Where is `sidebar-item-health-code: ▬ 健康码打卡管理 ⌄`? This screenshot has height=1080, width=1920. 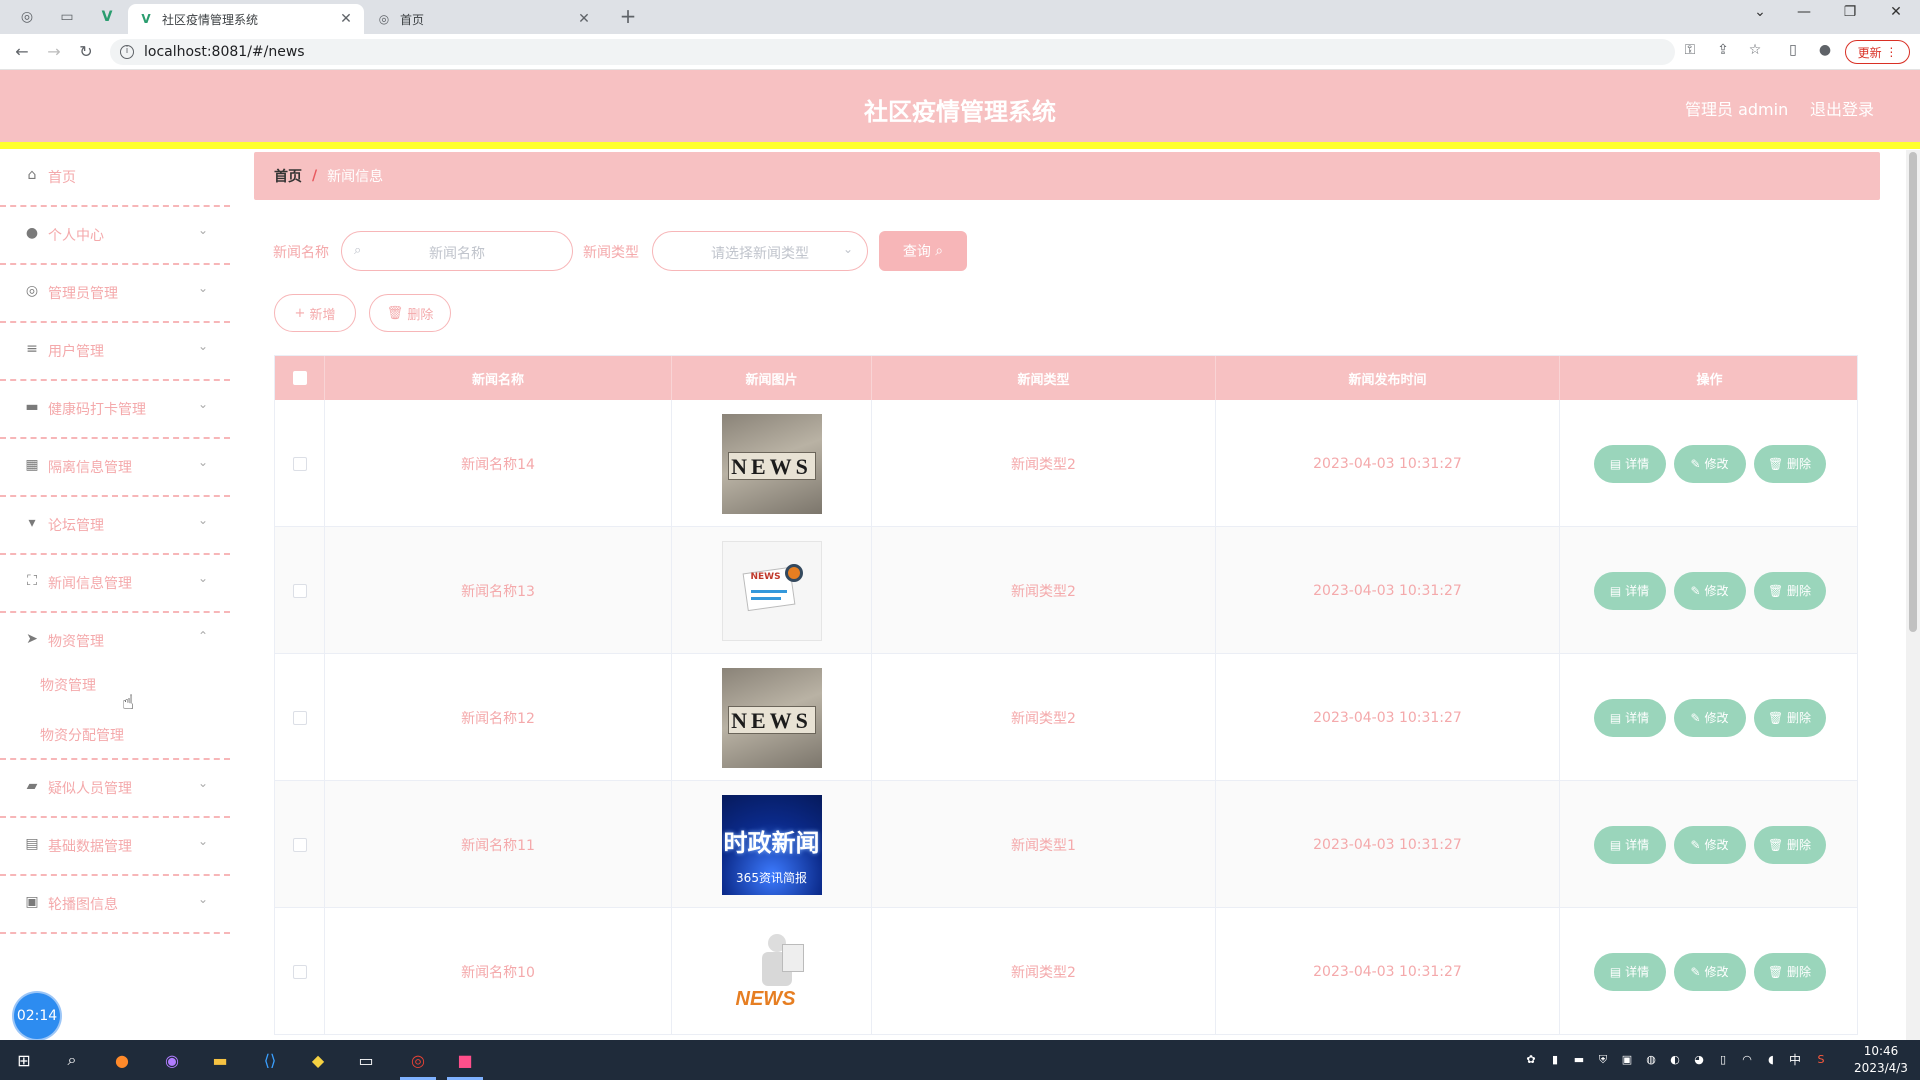 sidebar-item-health-code: ▬ 健康码打卡管理 ⌄ is located at coordinates (115, 410).